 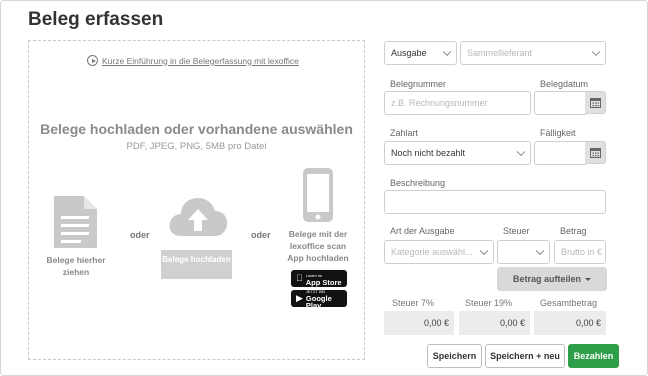 I want to click on save-new-button: Speichern + neu, so click(x=525, y=356).